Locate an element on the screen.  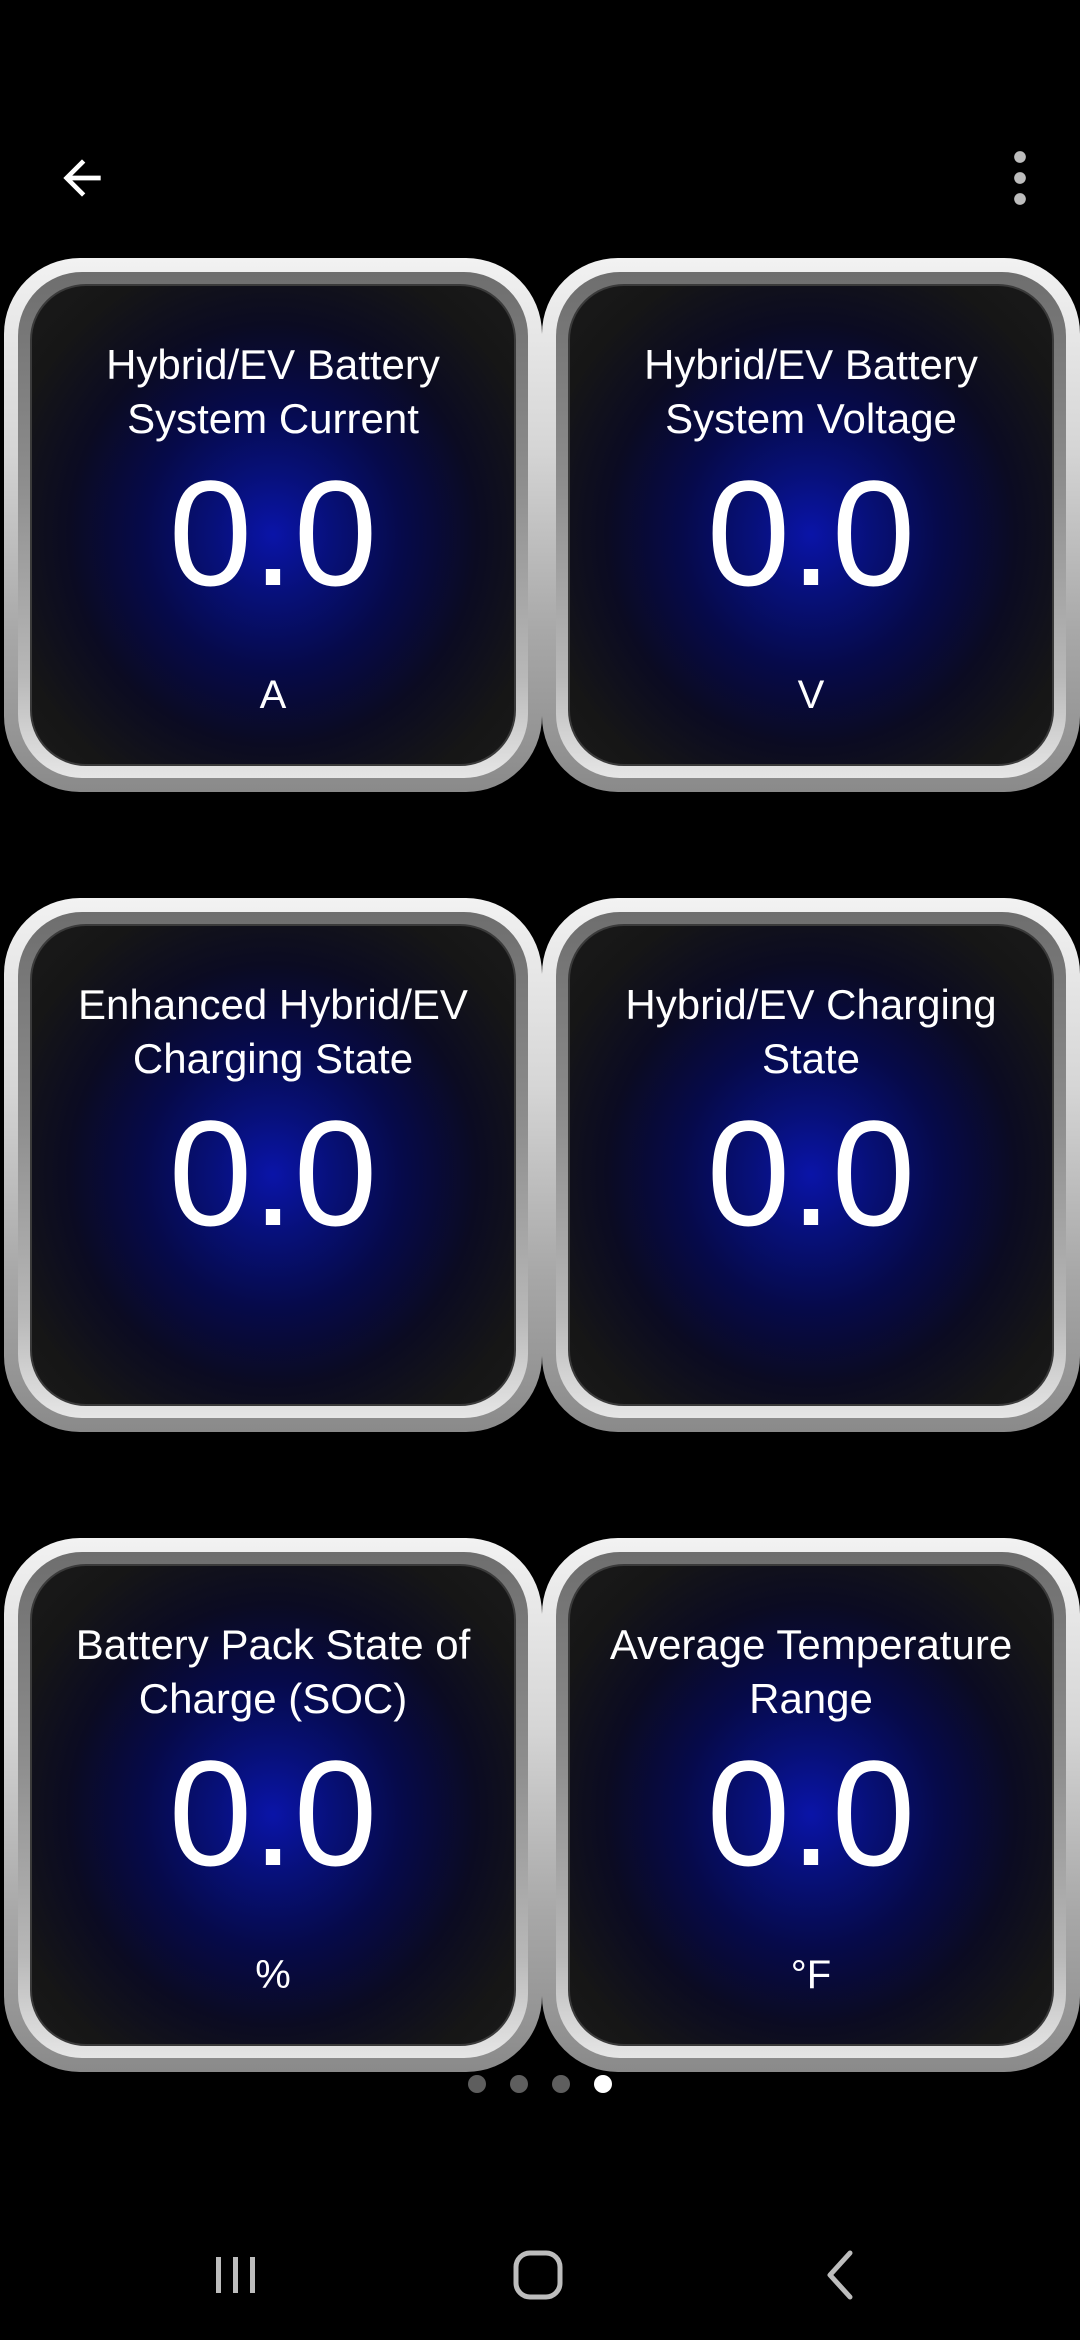
recents-button is located at coordinates (236, 2275).